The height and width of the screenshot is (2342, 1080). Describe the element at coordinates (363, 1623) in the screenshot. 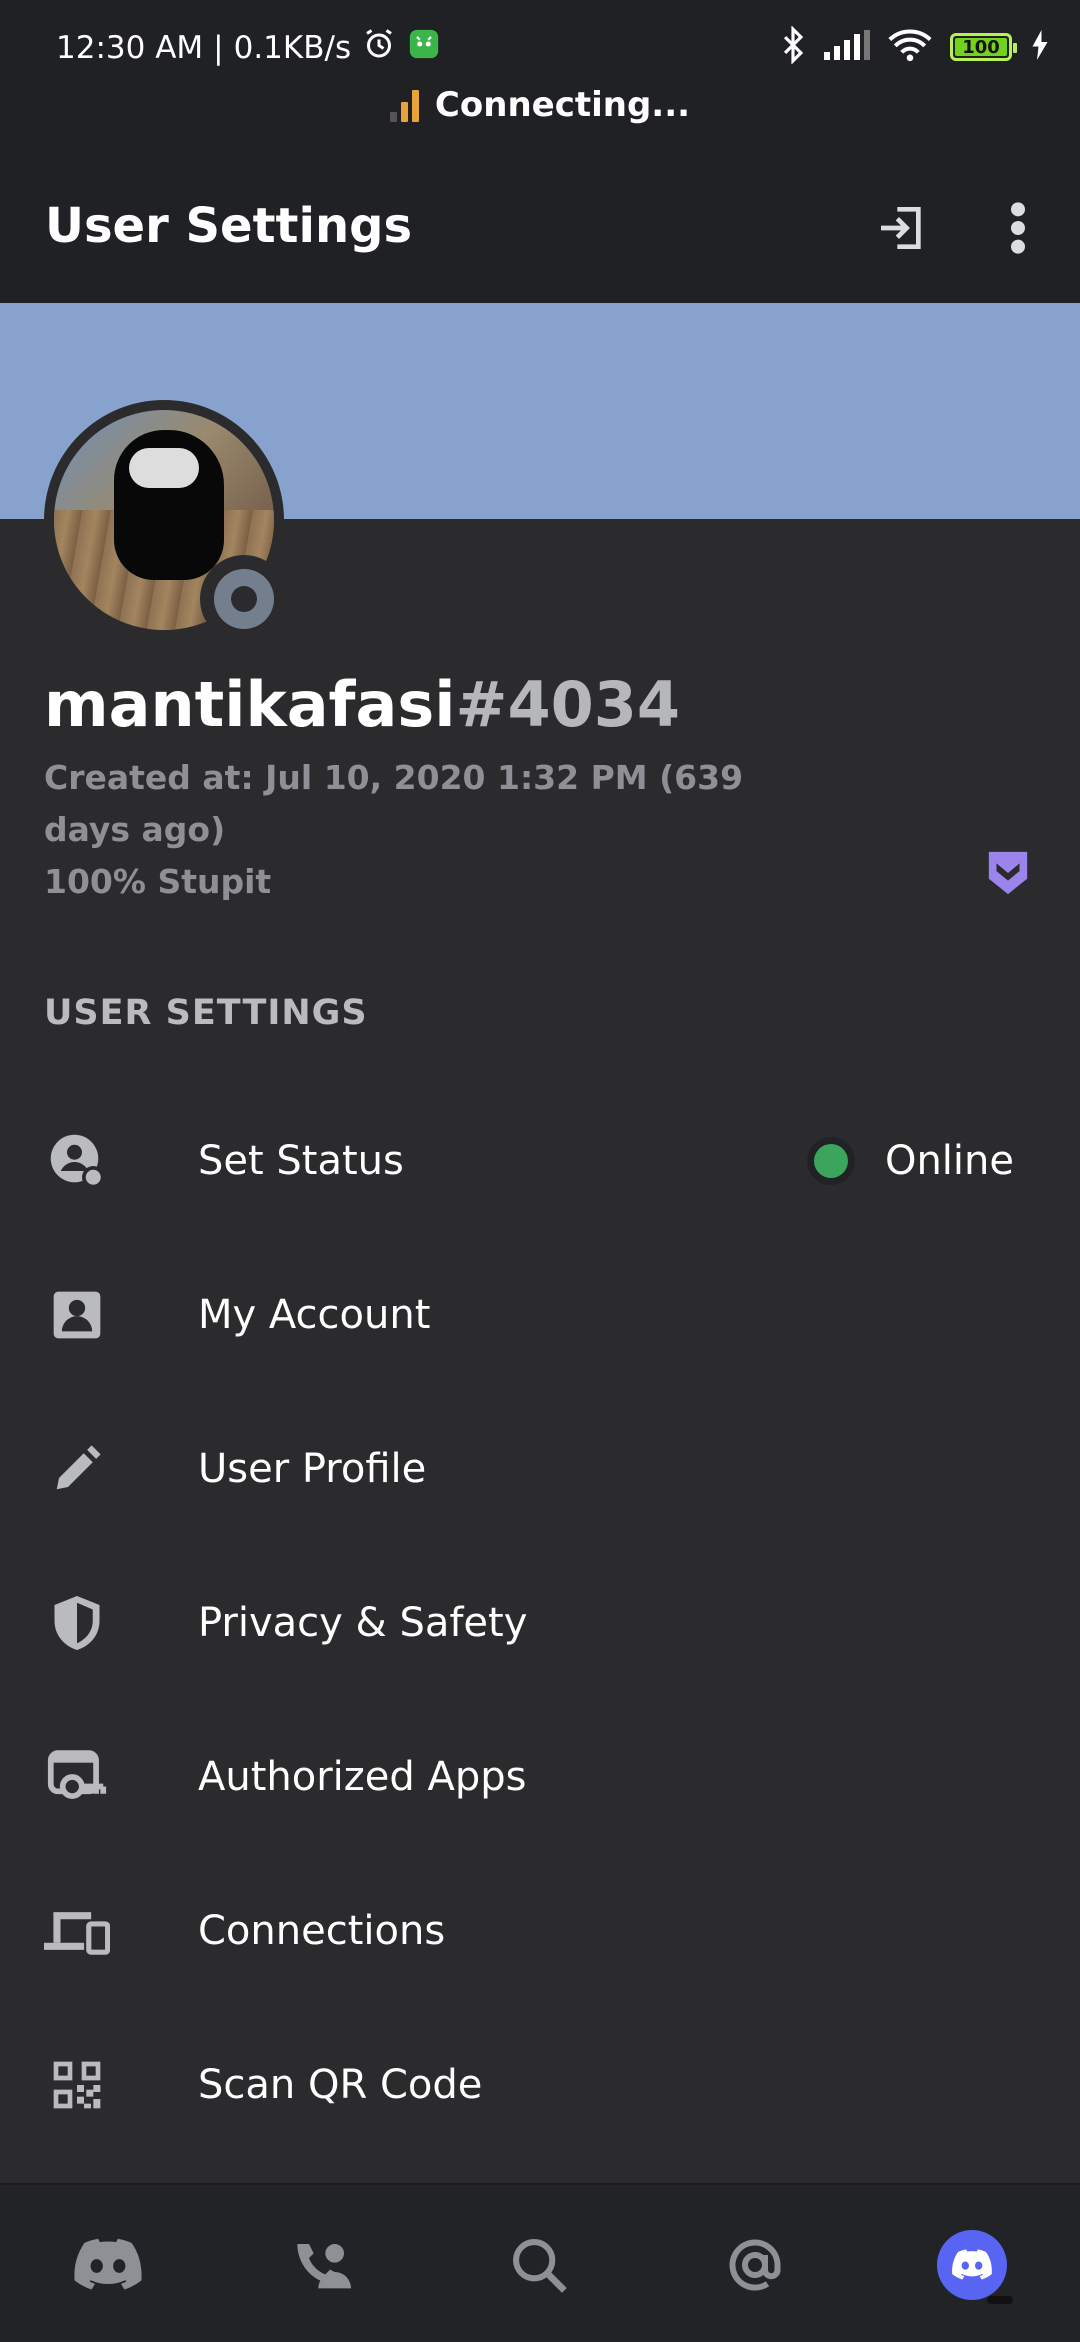

I see `menu-item-label: Privacy & Safety` at that location.